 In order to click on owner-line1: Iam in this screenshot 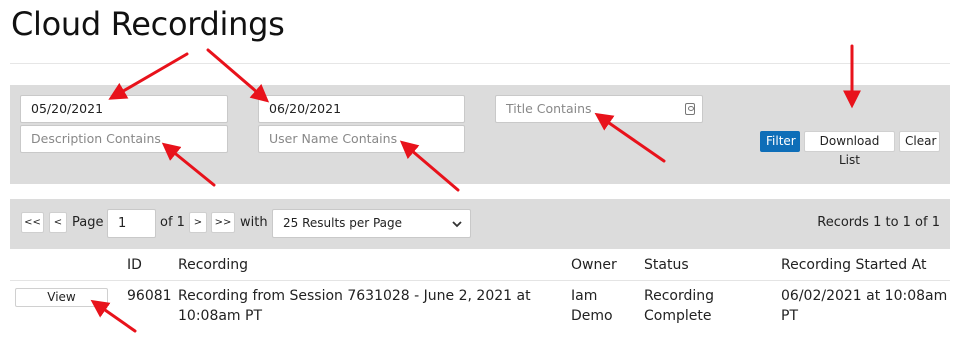, I will do `click(584, 296)`.